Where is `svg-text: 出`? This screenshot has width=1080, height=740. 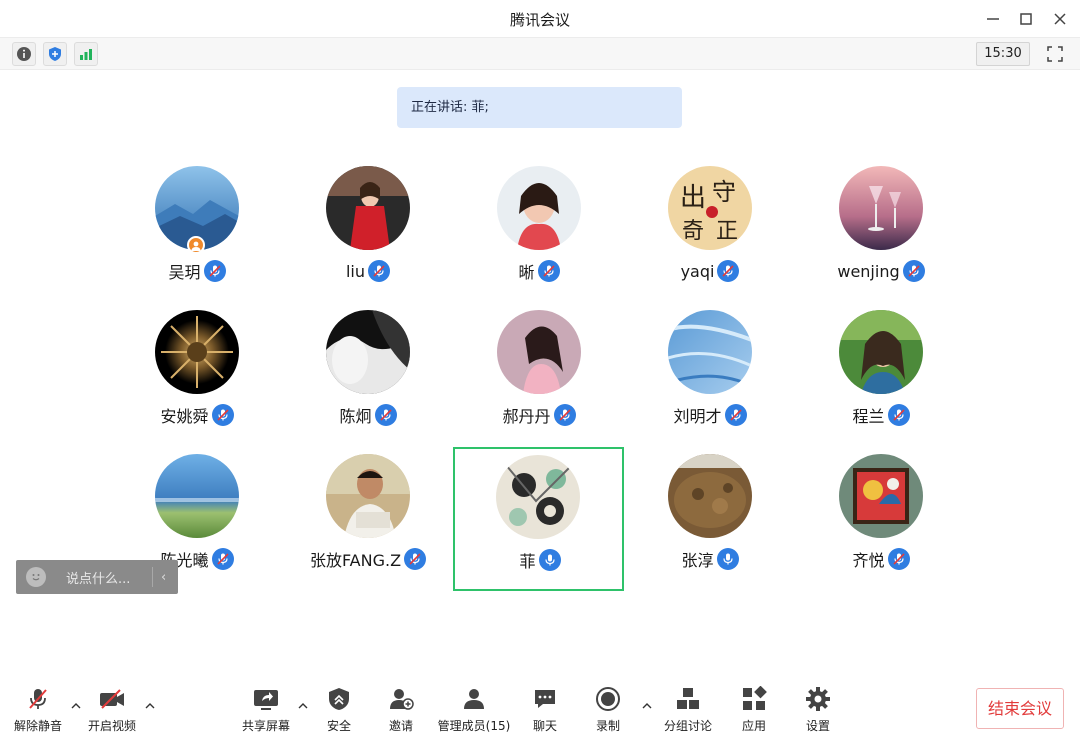 svg-text: 出 is located at coordinates (693, 198).